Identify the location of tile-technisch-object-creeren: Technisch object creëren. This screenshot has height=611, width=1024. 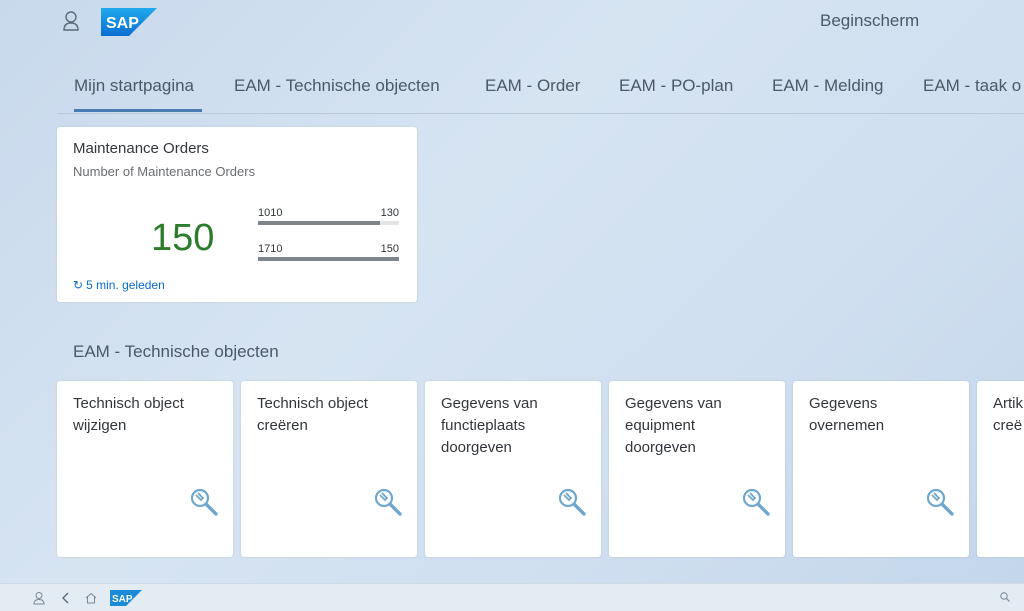
(329, 469).